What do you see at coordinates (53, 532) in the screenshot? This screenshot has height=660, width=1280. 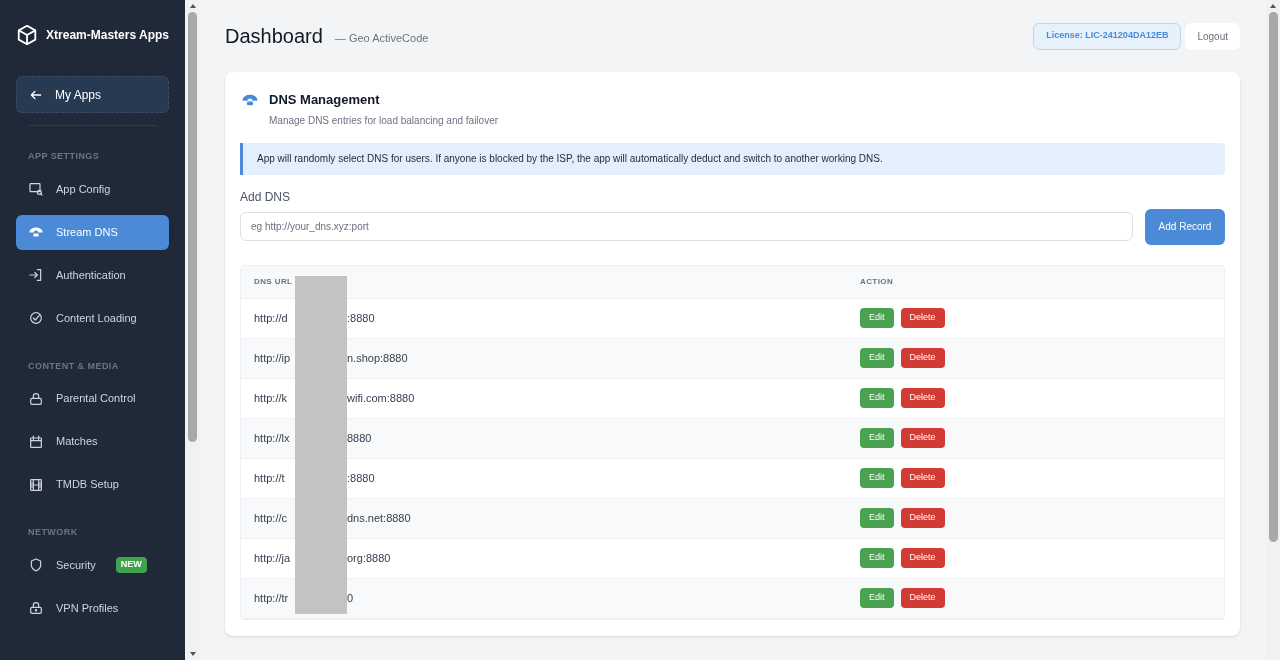 I see `section-heading: NETWORK` at bounding box center [53, 532].